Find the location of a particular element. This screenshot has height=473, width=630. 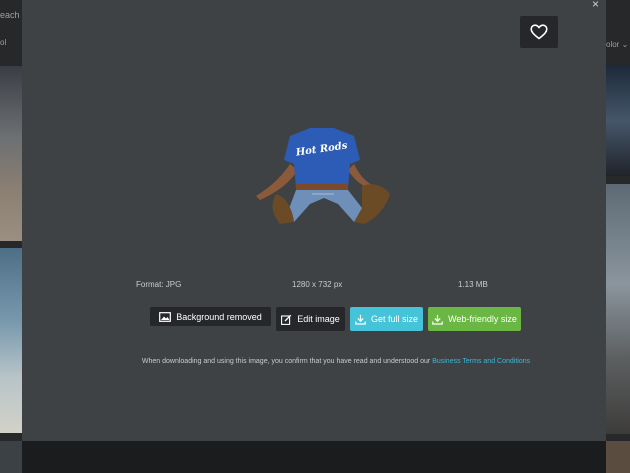

background-search-text: each is located at coordinates (10, 15).